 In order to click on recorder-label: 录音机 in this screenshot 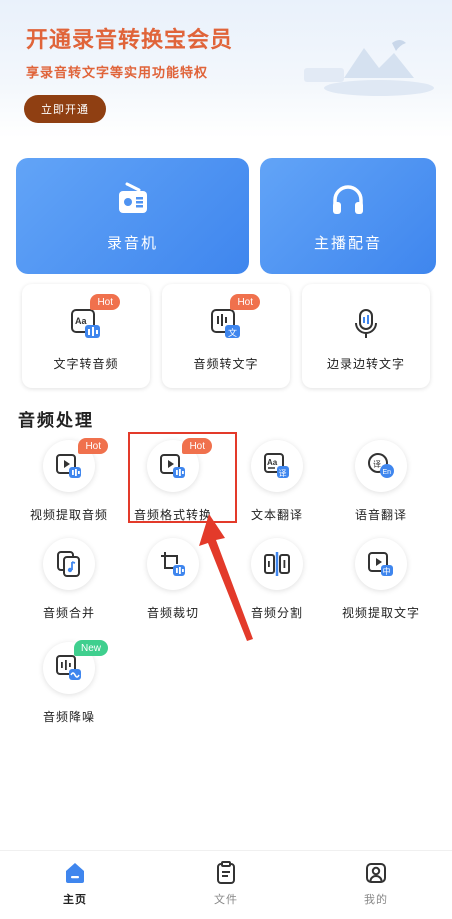, I will do `click(132, 242)`.